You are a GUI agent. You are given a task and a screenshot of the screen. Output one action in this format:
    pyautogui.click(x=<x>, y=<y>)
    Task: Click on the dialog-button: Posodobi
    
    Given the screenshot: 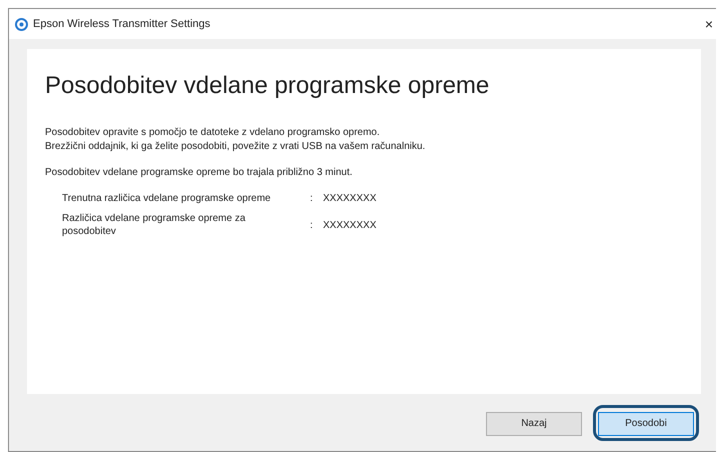 What is the action you would take?
    pyautogui.click(x=646, y=424)
    